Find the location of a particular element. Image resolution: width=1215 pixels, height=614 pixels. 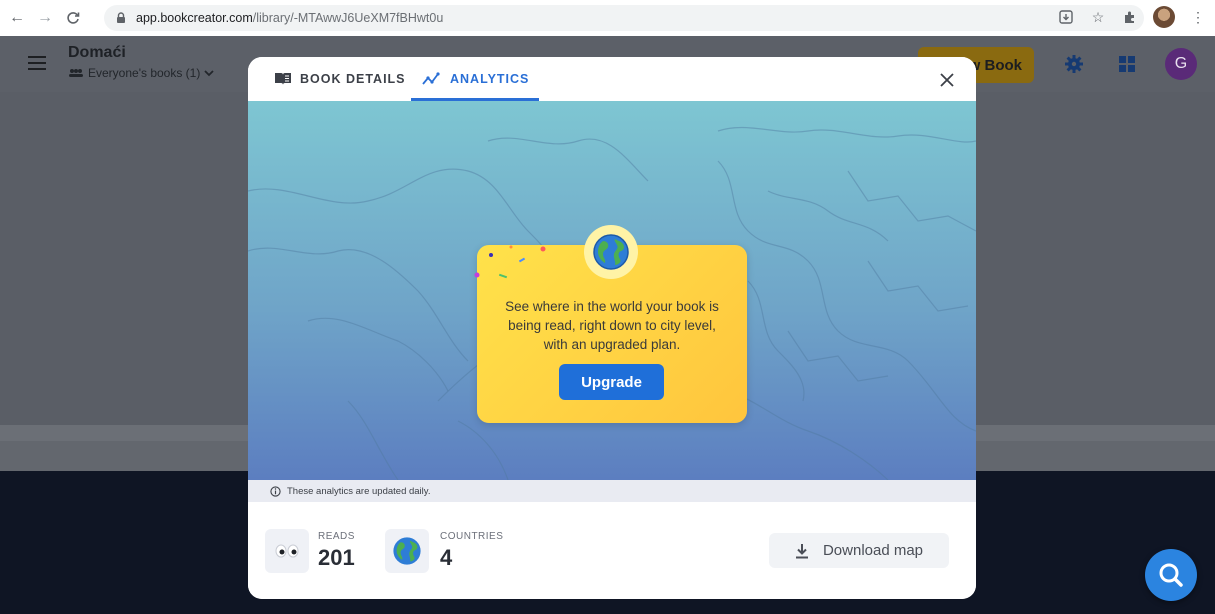

download-map-button: Download map is located at coordinates (859, 550).